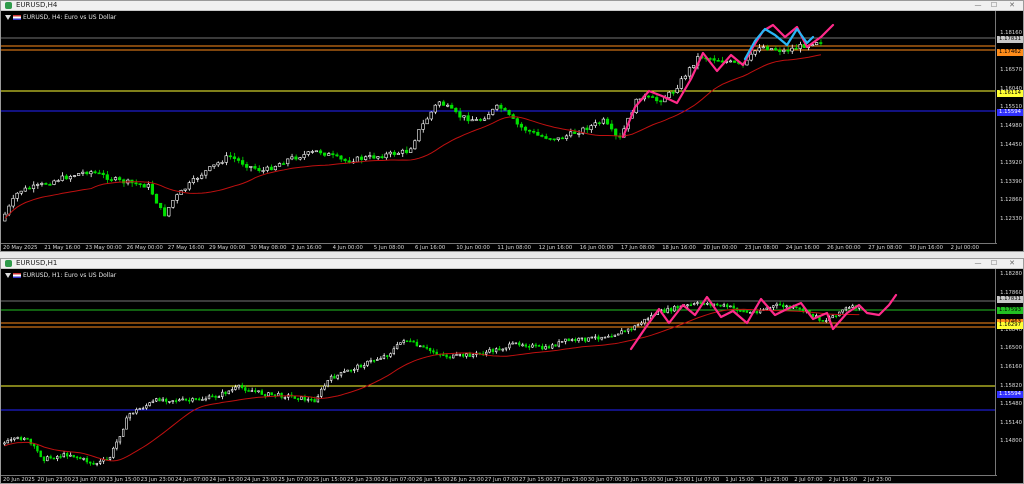 This screenshot has height=484, width=1024. Describe the element at coordinates (432, 480) in the screenshot. I see `time-tick-label: 26 Jun 15:00` at that location.